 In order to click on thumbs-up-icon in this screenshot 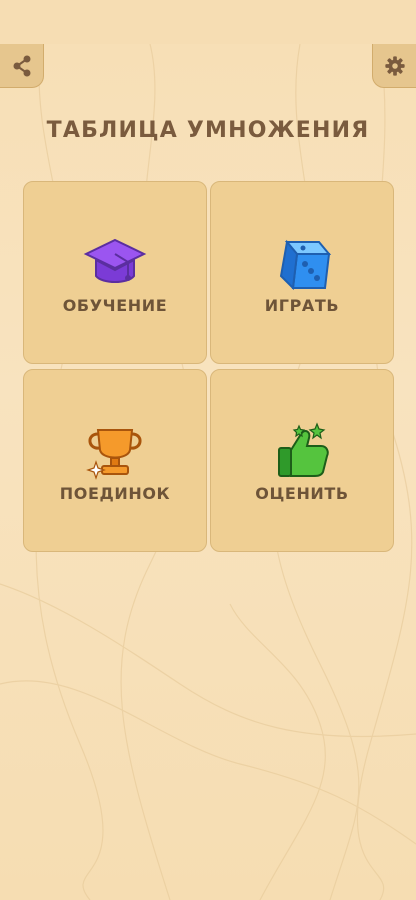, I will do `click(303, 449)`.